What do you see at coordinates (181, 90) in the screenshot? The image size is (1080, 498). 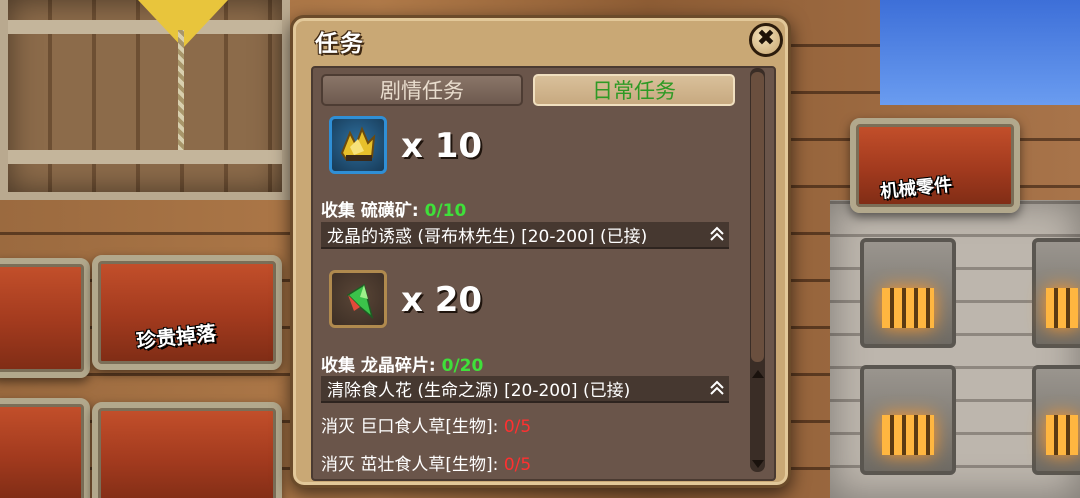 I see `rope` at bounding box center [181, 90].